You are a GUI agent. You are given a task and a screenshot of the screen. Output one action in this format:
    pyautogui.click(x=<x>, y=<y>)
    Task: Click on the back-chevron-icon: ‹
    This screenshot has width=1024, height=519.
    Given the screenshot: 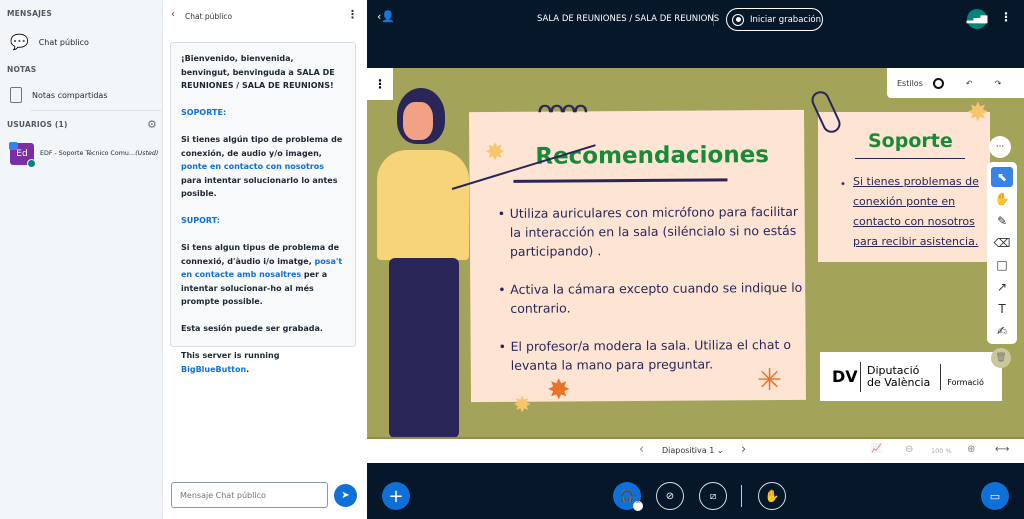 What is the action you would take?
    pyautogui.click(x=173, y=14)
    